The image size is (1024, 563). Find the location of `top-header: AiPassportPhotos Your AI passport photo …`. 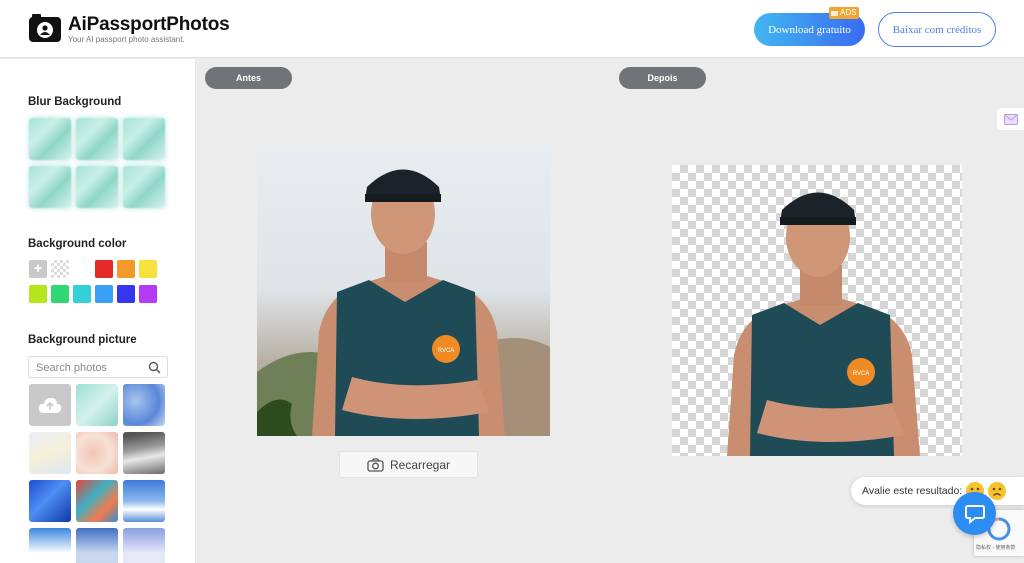

top-header: AiPassportPhotos Your AI passport photo … is located at coordinates (512, 29).